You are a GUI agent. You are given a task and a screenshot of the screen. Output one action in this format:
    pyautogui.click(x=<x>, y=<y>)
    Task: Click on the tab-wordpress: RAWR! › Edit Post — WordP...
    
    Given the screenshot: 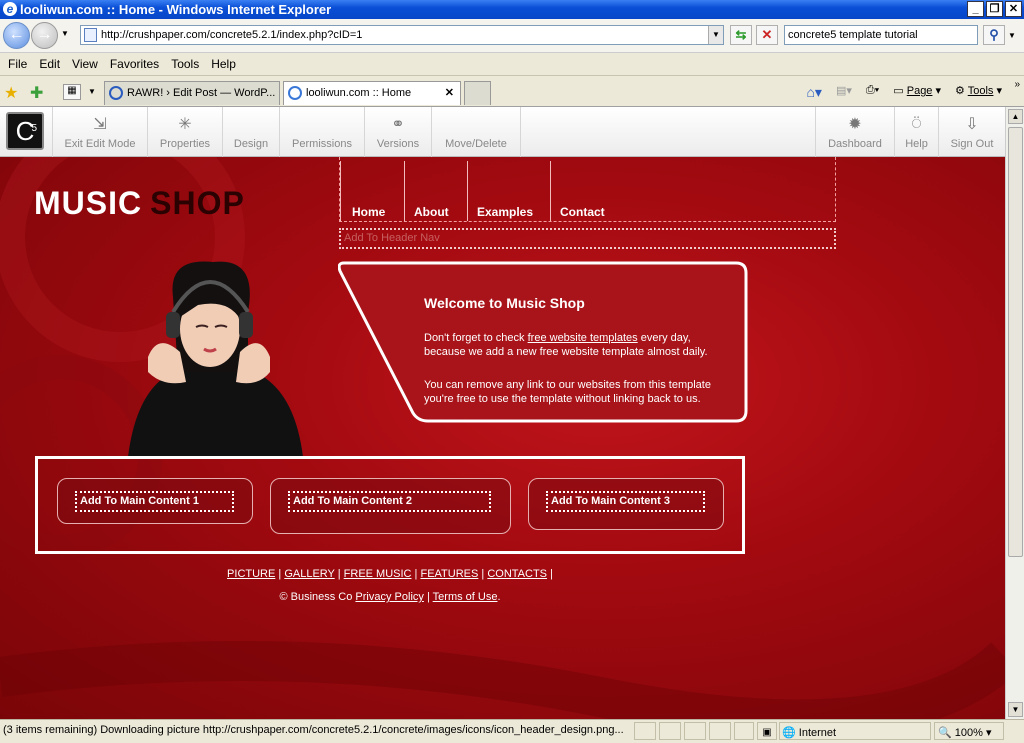 What is the action you would take?
    pyautogui.click(x=192, y=93)
    